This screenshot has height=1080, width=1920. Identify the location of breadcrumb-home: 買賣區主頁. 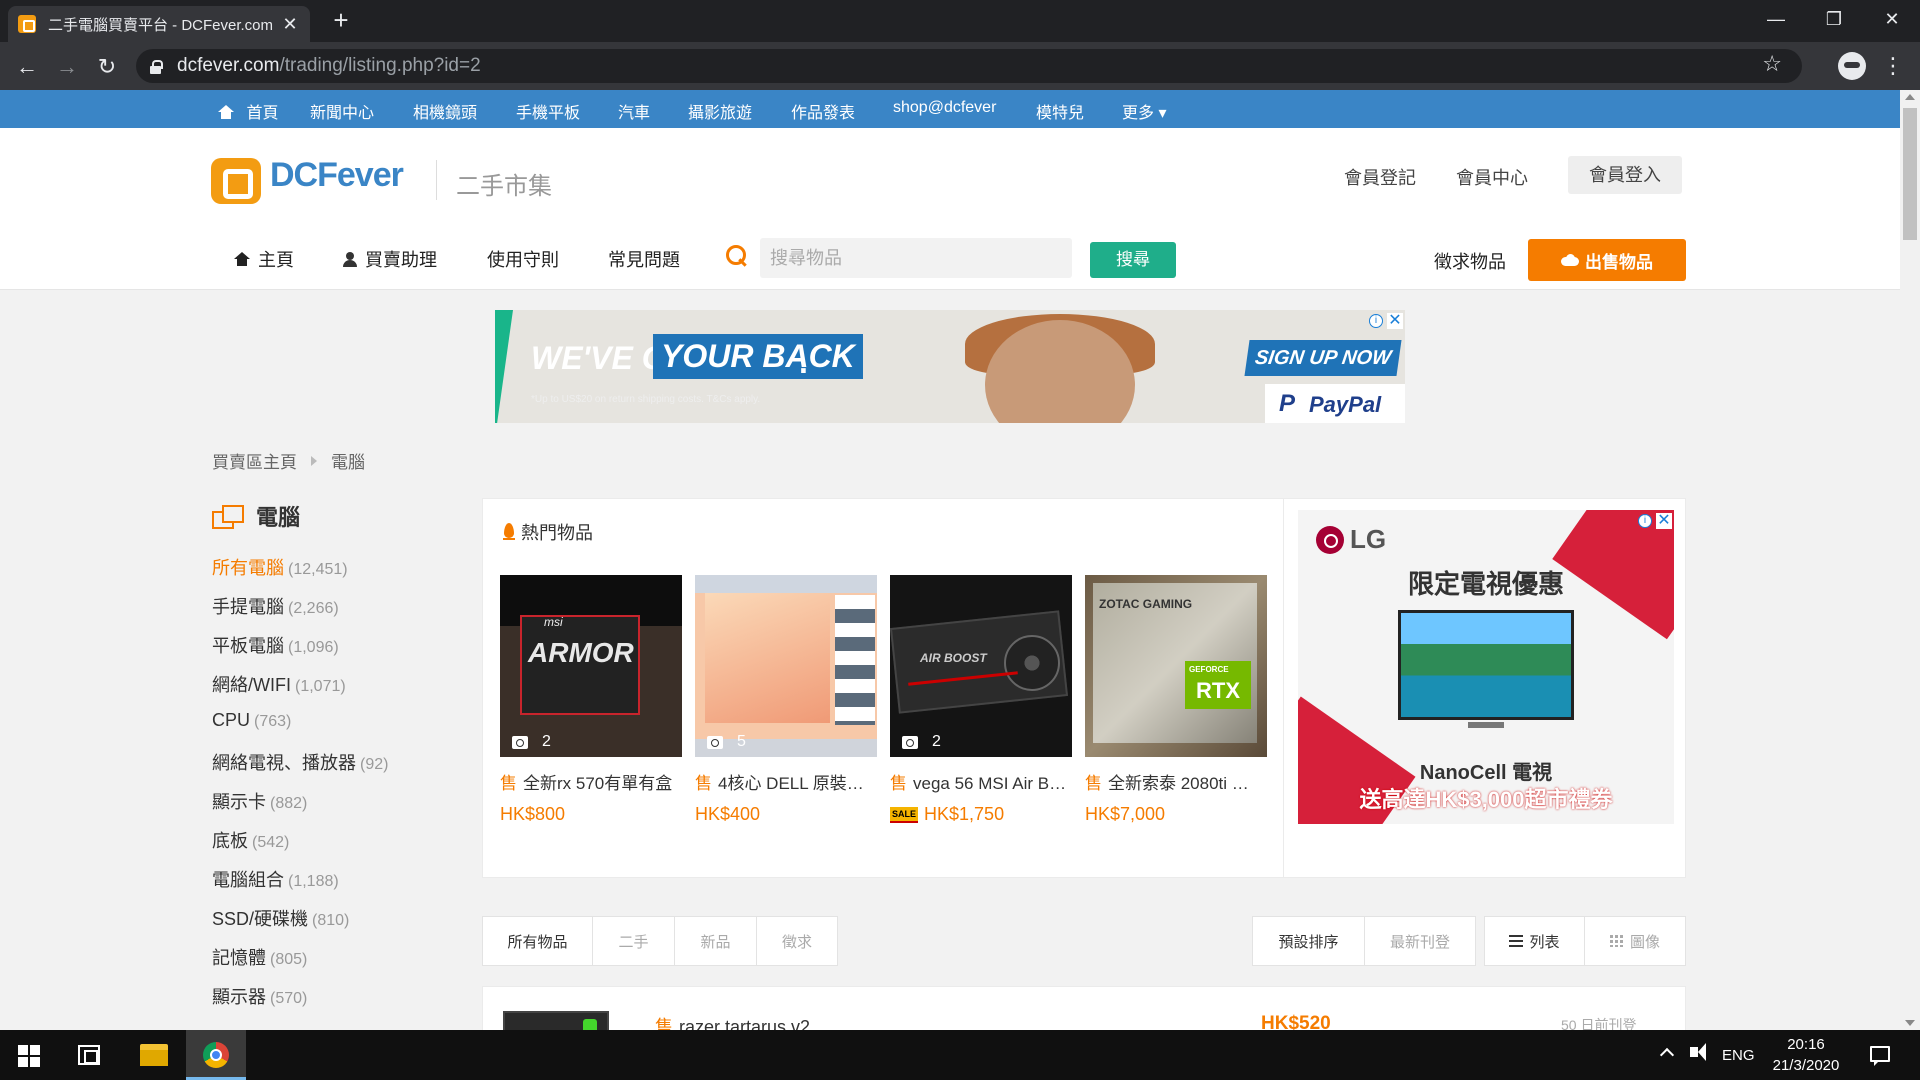
(254, 460).